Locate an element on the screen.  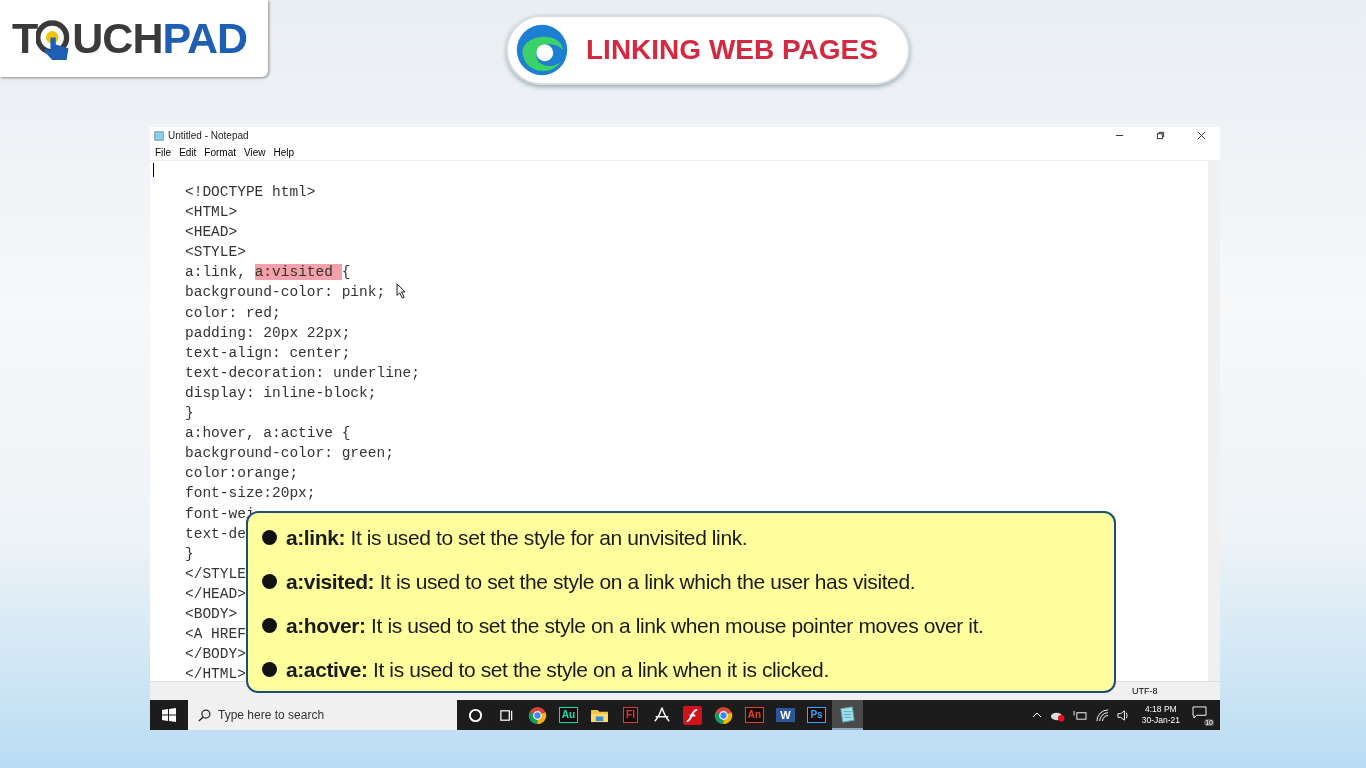
mouse-pointer-icon is located at coordinates (401, 291).